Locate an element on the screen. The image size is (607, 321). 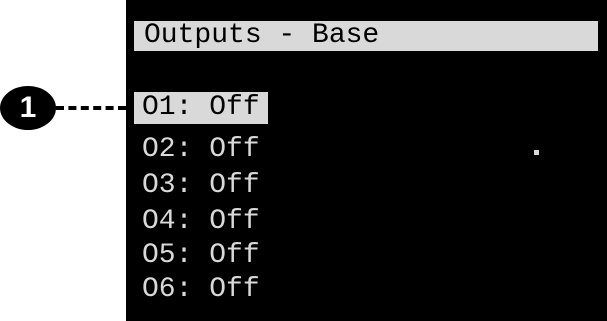
output-item-o1: O1: Off is located at coordinates (201, 108).